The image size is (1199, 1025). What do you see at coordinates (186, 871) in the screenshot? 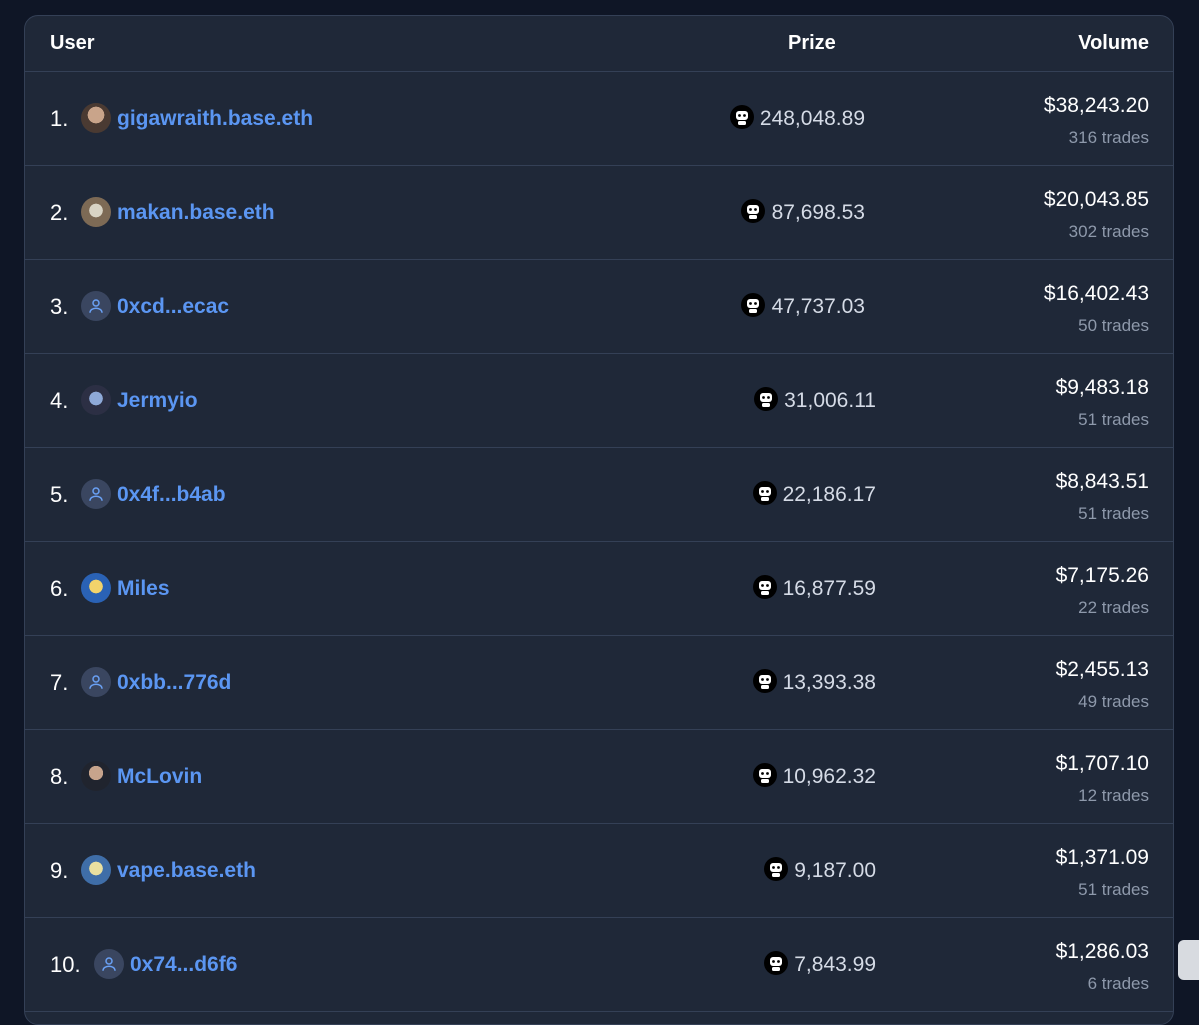
I see `username-link: vape.base.eth` at bounding box center [186, 871].